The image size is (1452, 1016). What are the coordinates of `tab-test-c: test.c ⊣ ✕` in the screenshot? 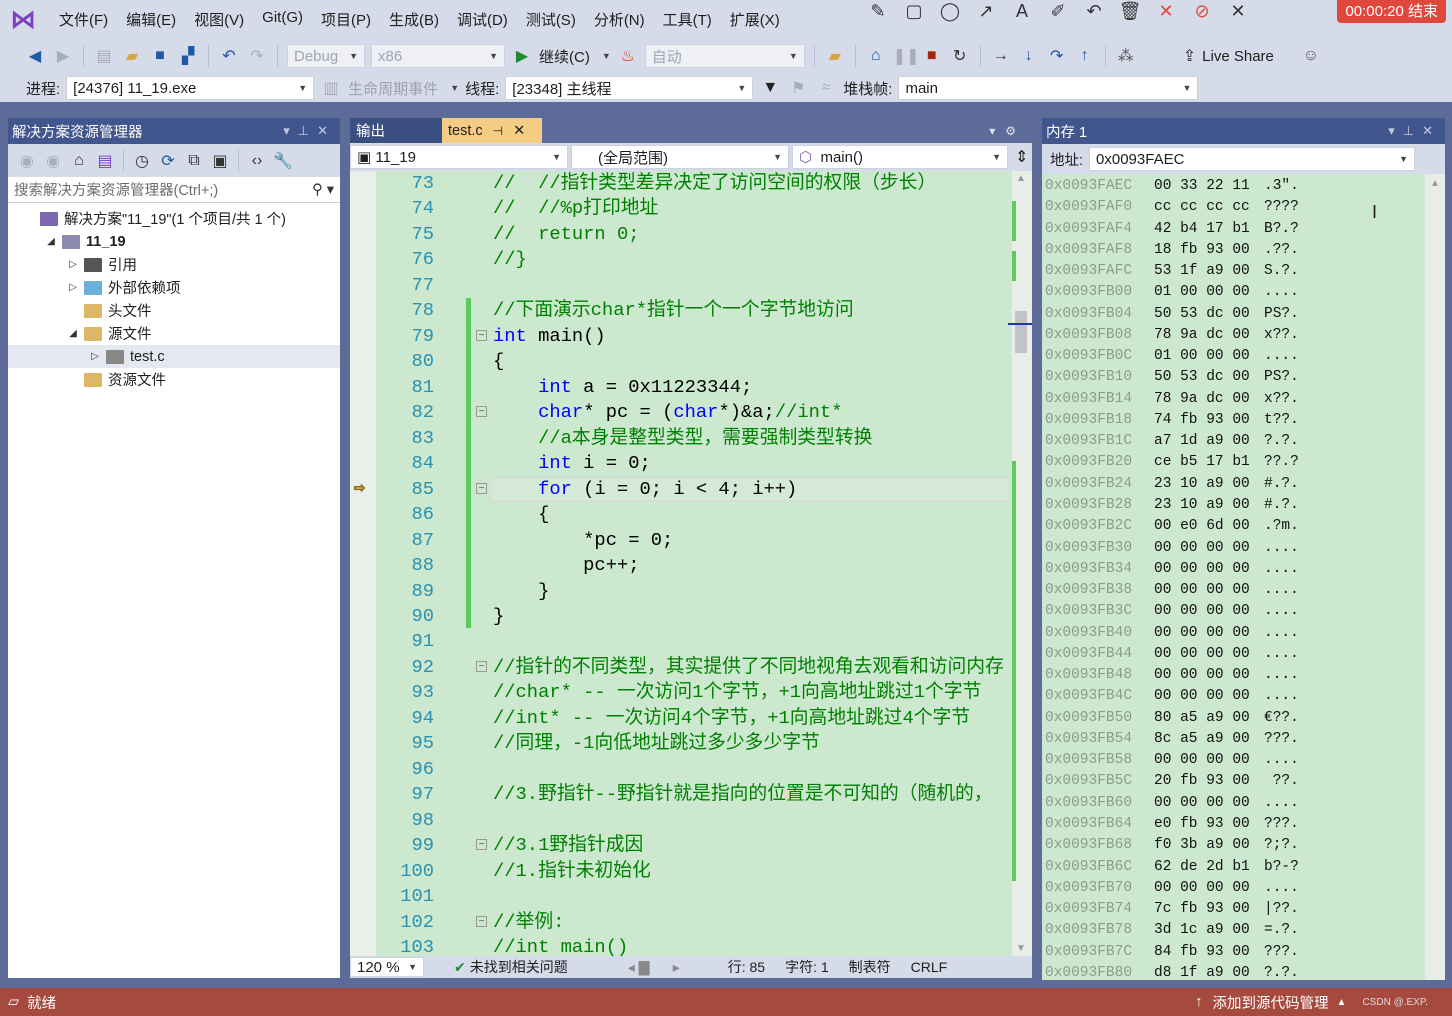 It's located at (492, 130).